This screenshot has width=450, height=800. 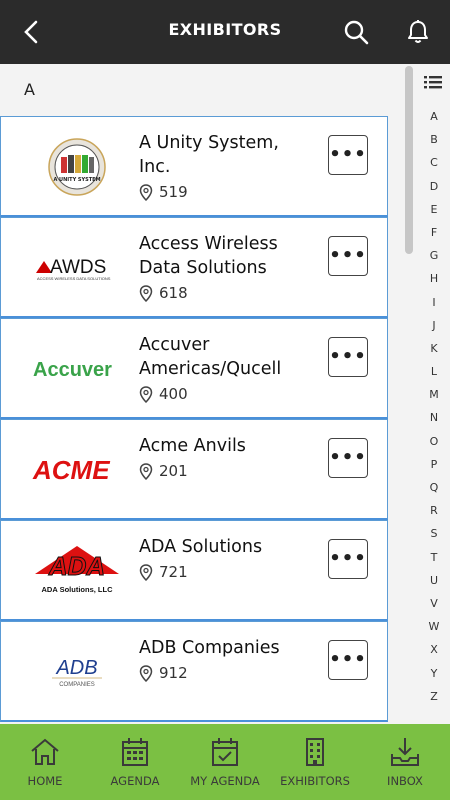 What do you see at coordinates (434, 469) in the screenshot?
I see `index-letter: P` at bounding box center [434, 469].